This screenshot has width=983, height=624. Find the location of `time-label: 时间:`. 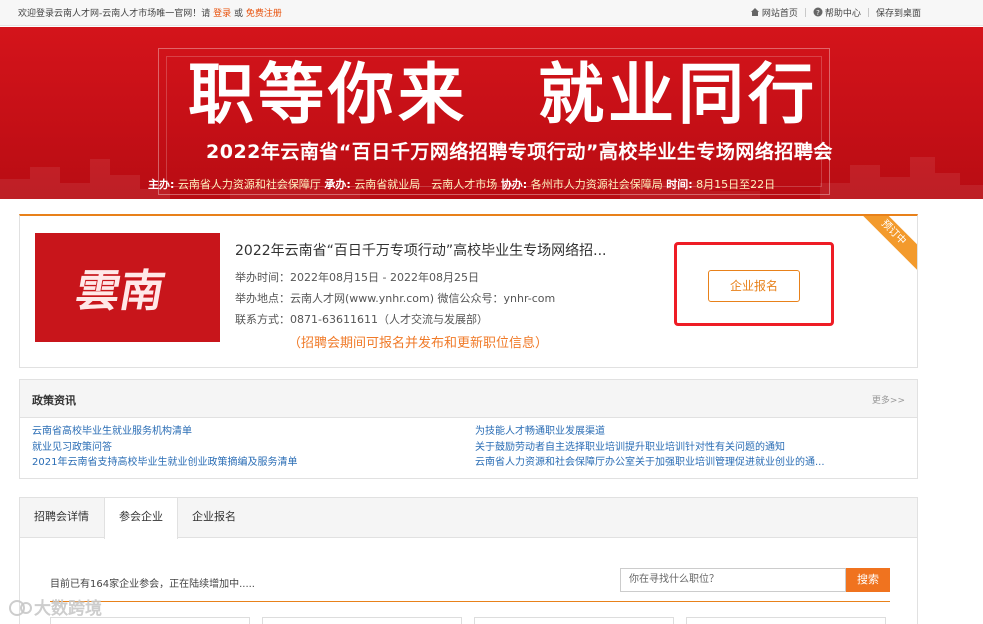

time-label: 时间: is located at coordinates (679, 184).